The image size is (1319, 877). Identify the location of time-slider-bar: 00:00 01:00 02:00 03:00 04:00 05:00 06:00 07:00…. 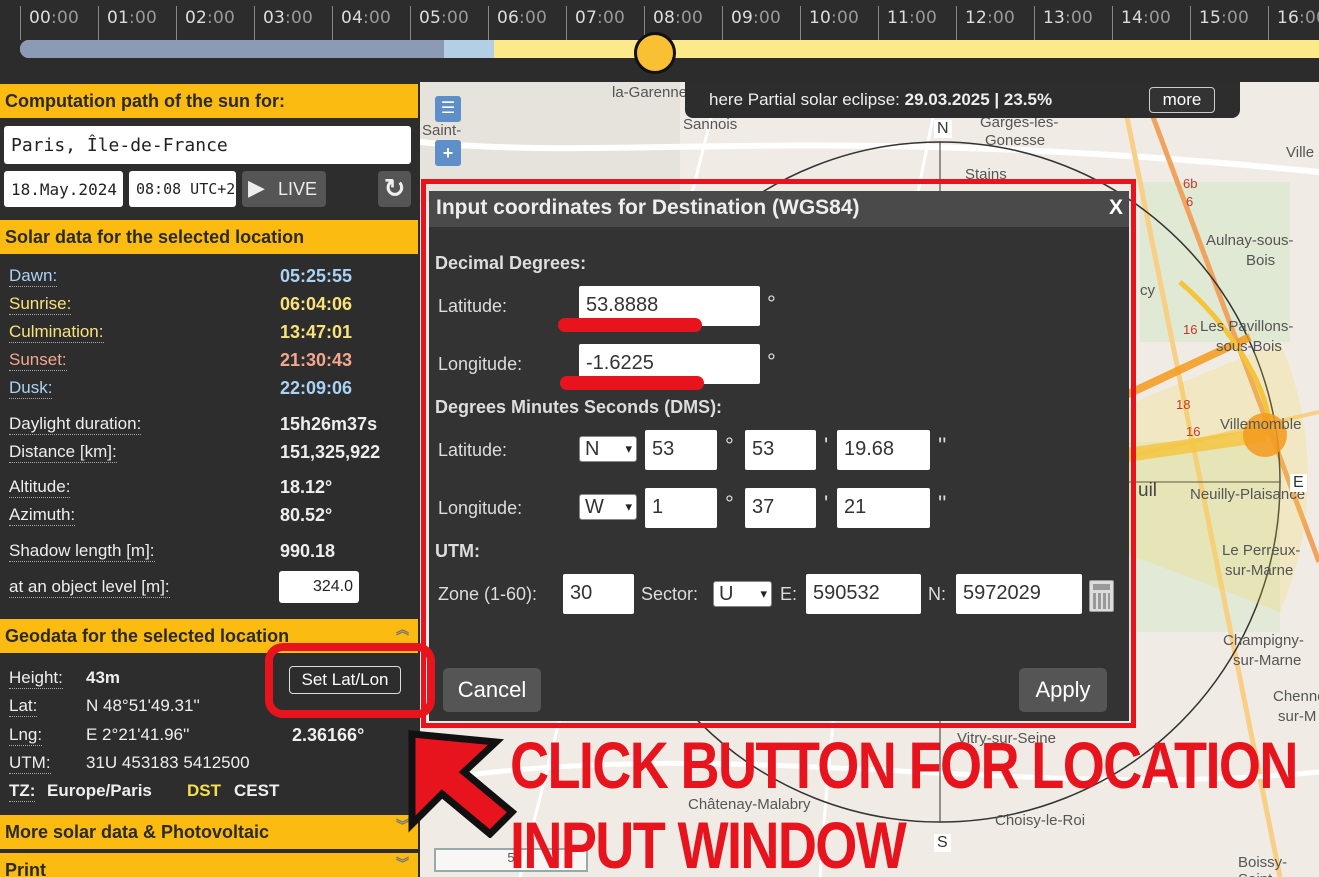
(659, 41).